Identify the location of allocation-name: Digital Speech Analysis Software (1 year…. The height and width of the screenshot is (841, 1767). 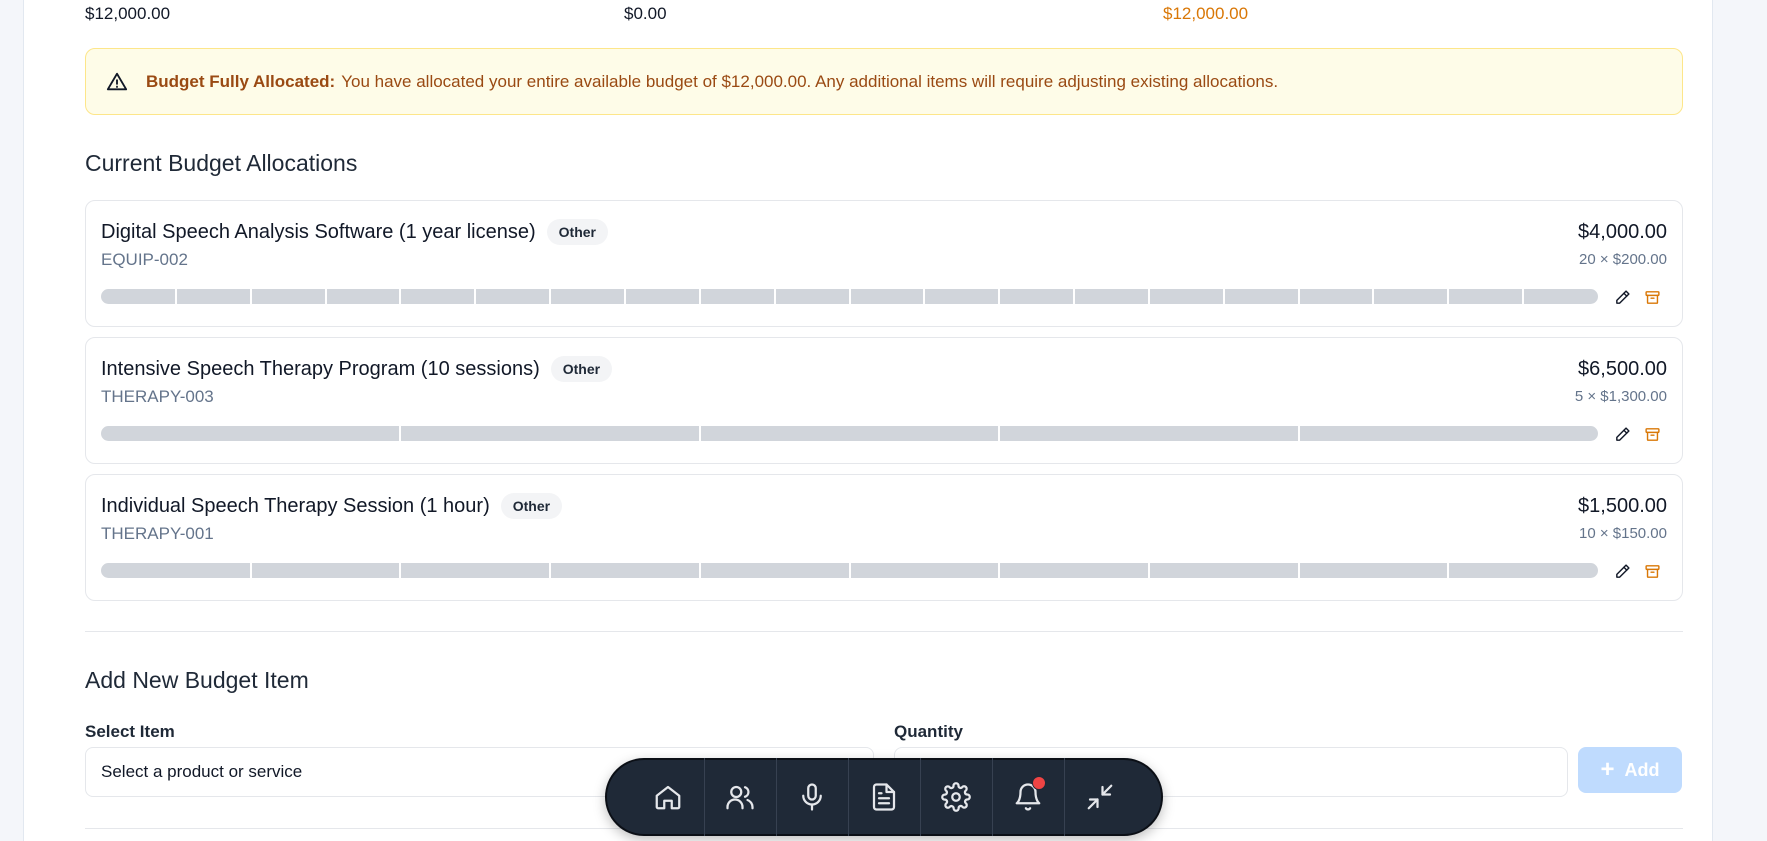
(318, 231).